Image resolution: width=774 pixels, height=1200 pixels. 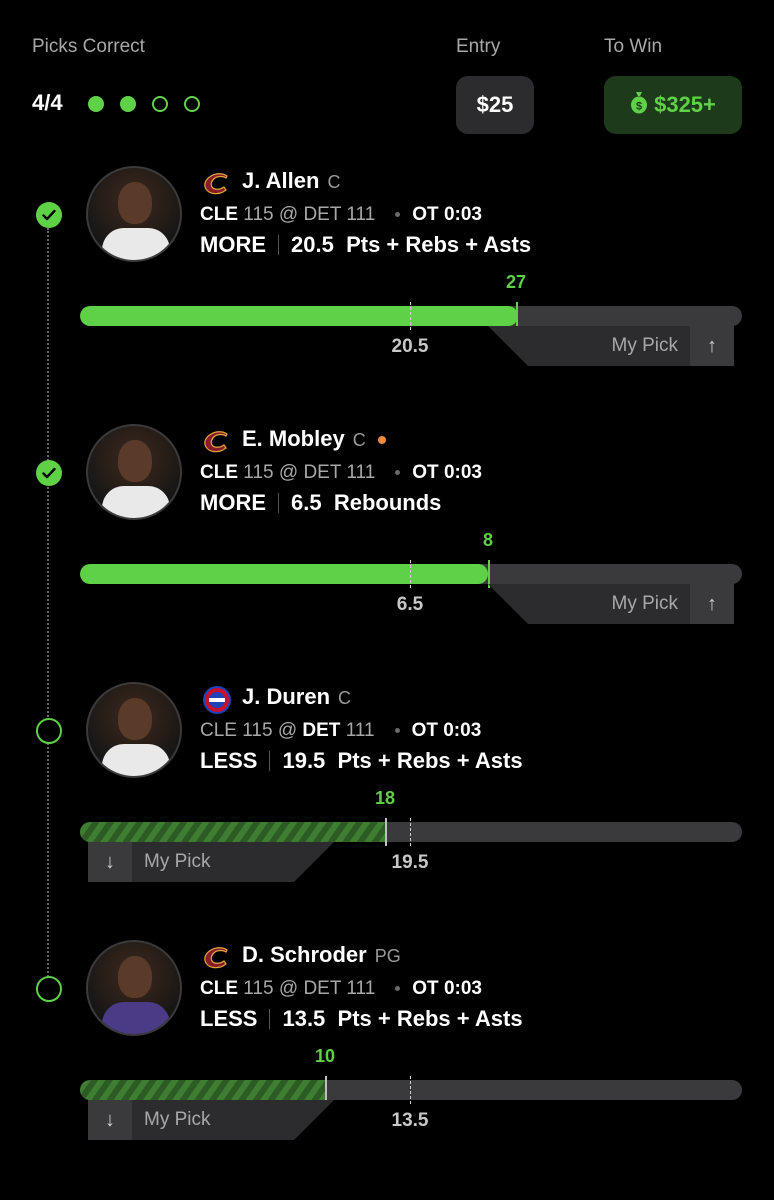 I want to click on player-name: J. Allen C, so click(x=291, y=180).